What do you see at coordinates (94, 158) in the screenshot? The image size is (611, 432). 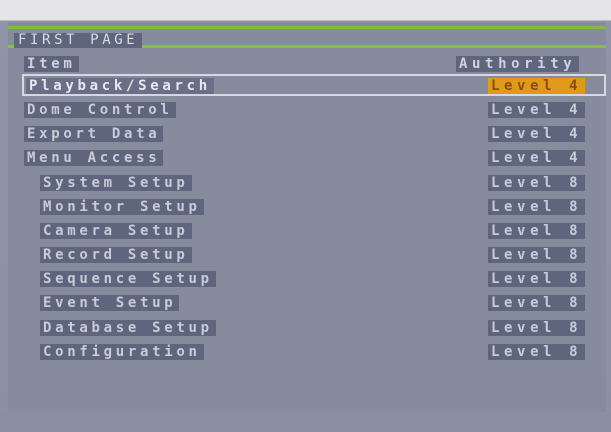 I see `item-label: Menu Access` at bounding box center [94, 158].